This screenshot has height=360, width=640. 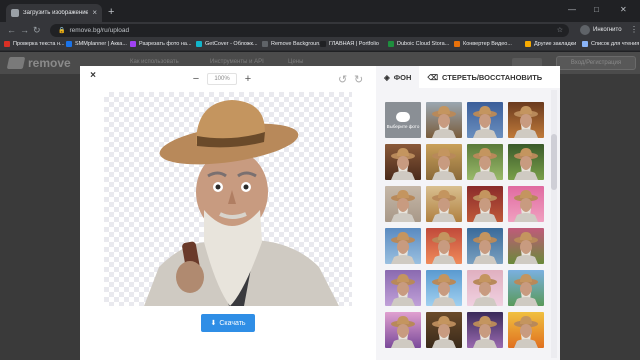 What do you see at coordinates (610, 44) in the screenshot?
I see `bookmark-item: Список для чтения` at bounding box center [610, 44].